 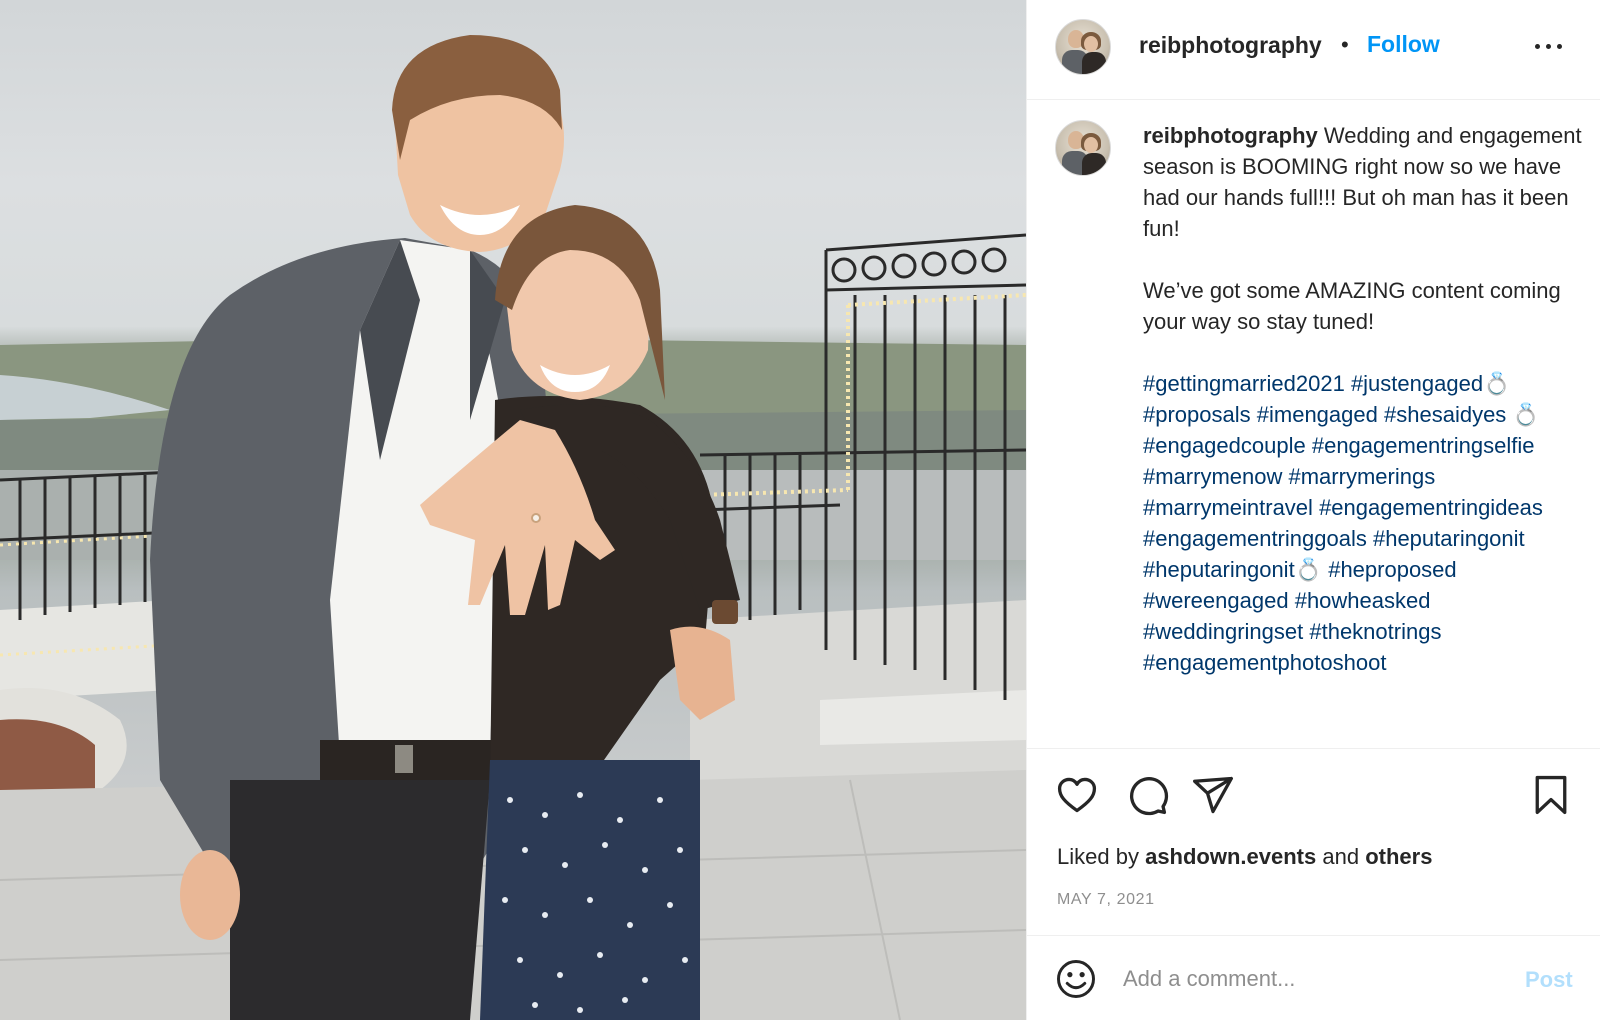 What do you see at coordinates (1363, 600) in the screenshot?
I see `hashtag: #howheasked` at bounding box center [1363, 600].